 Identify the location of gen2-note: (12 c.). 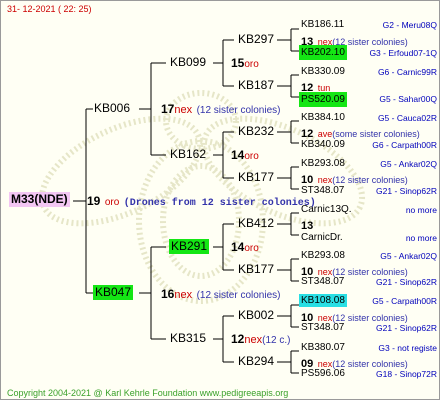
(276, 340).